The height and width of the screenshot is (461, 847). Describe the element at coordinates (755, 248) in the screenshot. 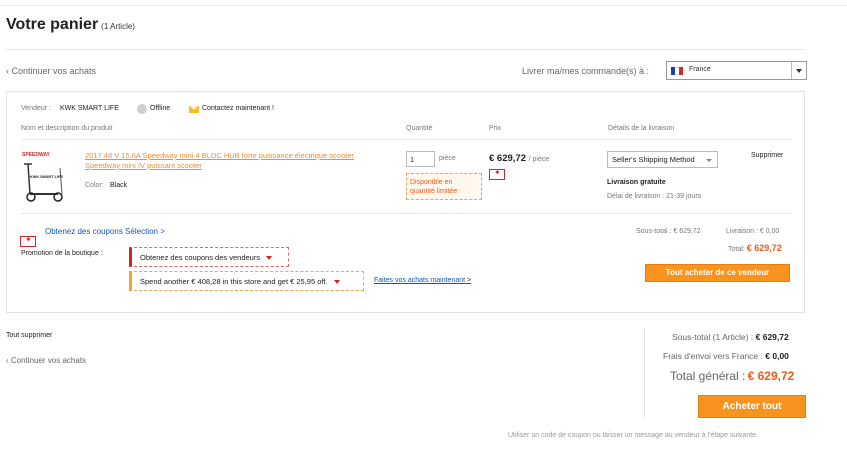

I see `seller-total: Total: € 629,72` at that location.